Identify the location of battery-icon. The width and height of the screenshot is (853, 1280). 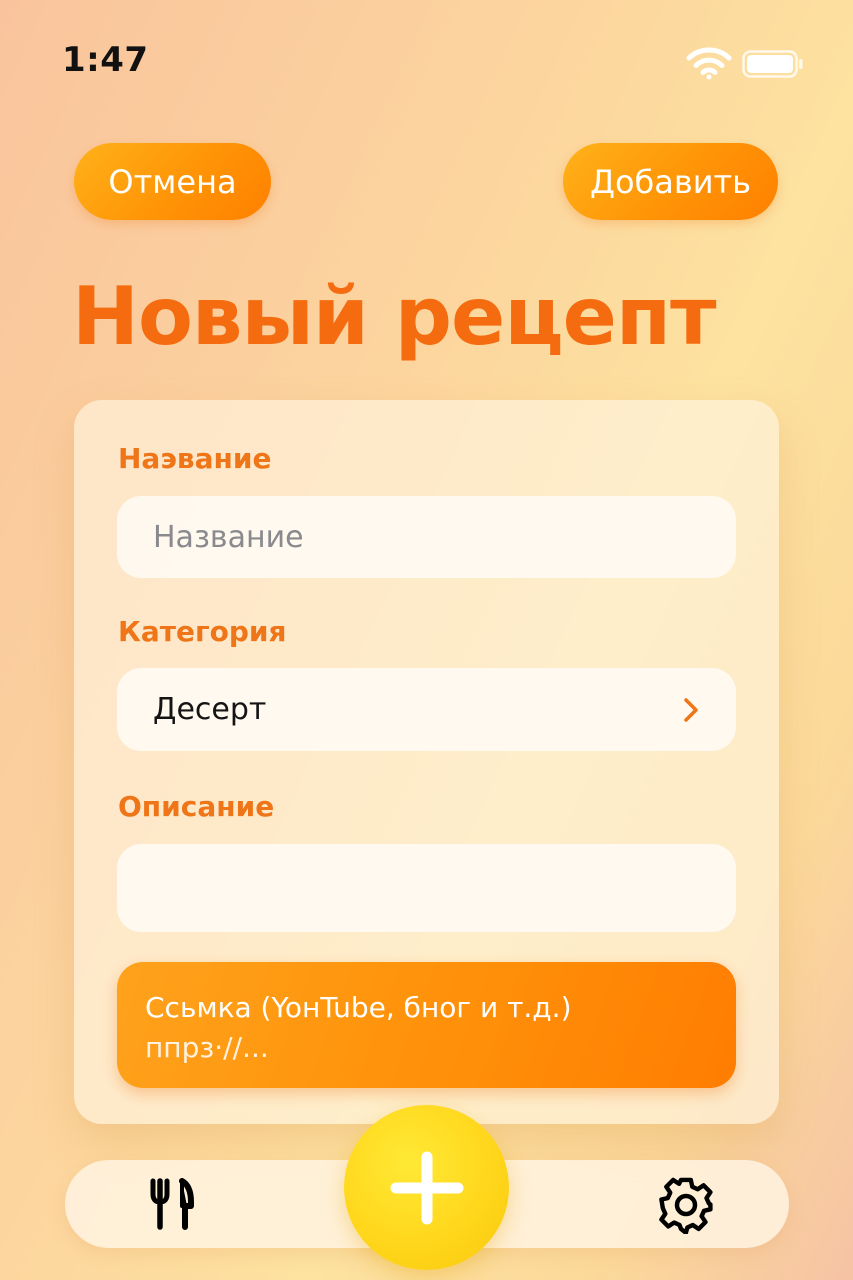
(772, 64).